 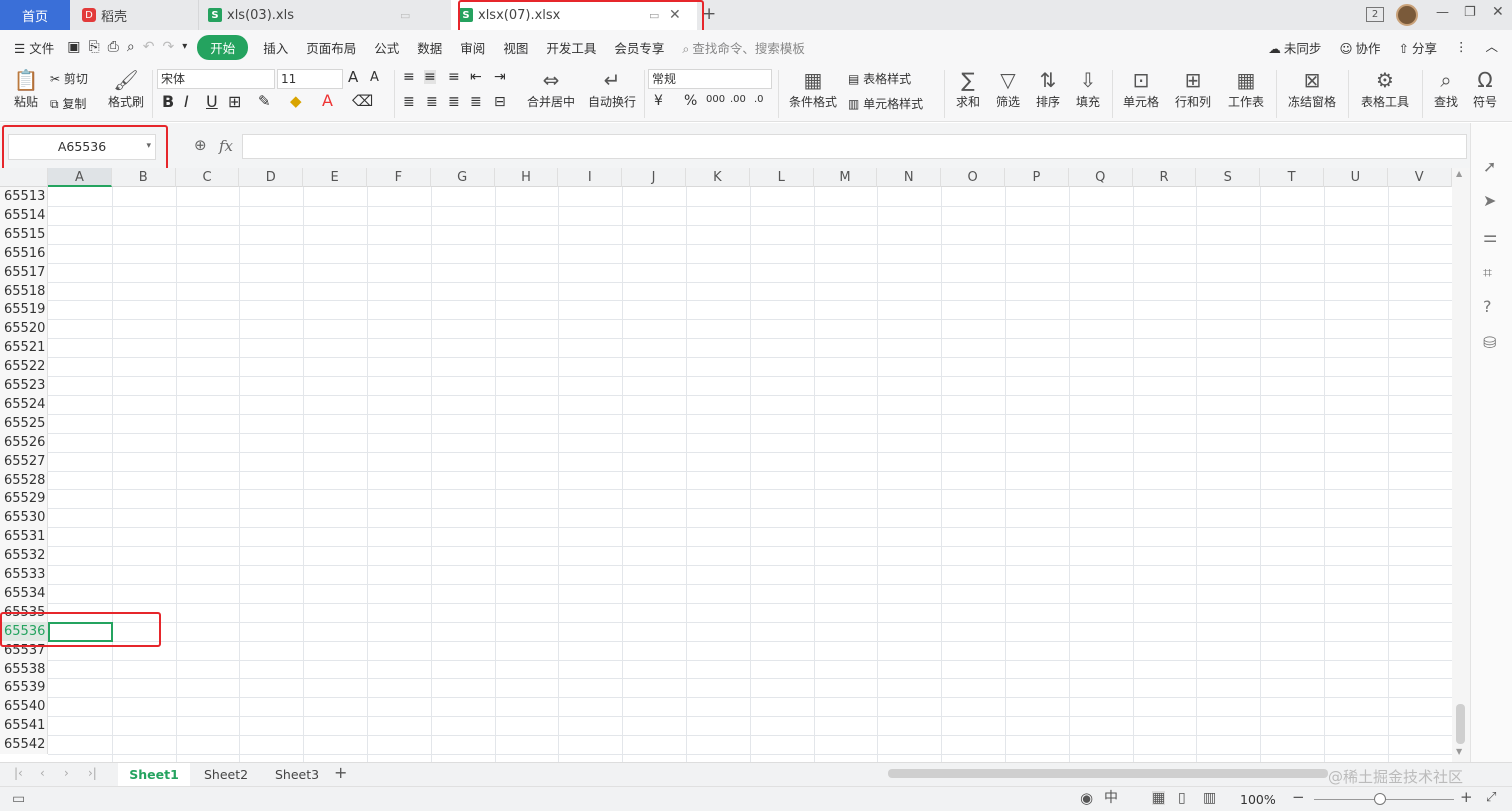 I want to click on input-method-icon: 中, so click(x=1111, y=798).